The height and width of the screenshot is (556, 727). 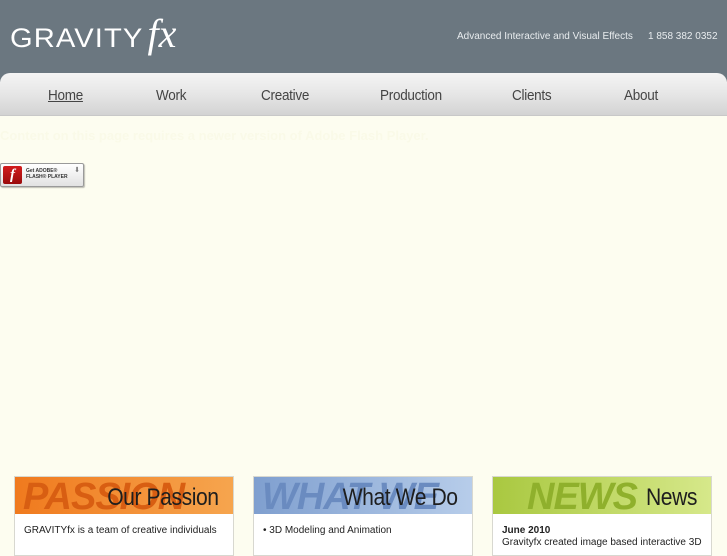 What do you see at coordinates (526, 530) in the screenshot?
I see `news-date: June 2010` at bounding box center [526, 530].